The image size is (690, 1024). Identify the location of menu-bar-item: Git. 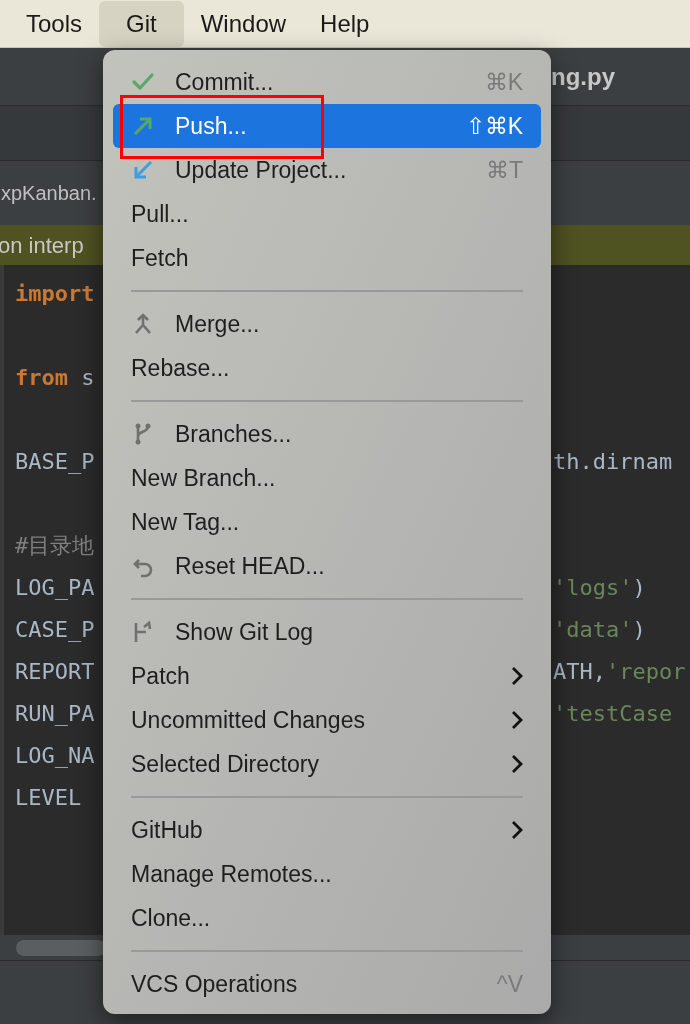
(141, 23).